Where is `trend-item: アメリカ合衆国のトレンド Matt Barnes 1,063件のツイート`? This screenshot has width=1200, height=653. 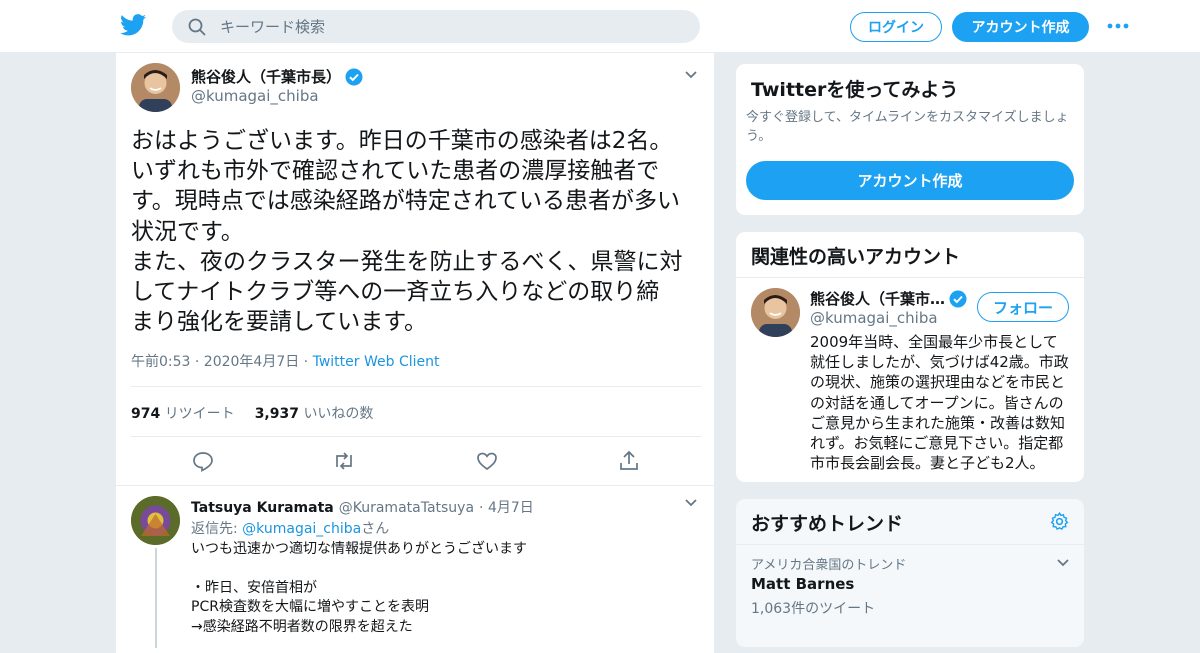 trend-item: アメリカ合衆国のトレンド Matt Barnes 1,063件のツイート is located at coordinates (910, 586).